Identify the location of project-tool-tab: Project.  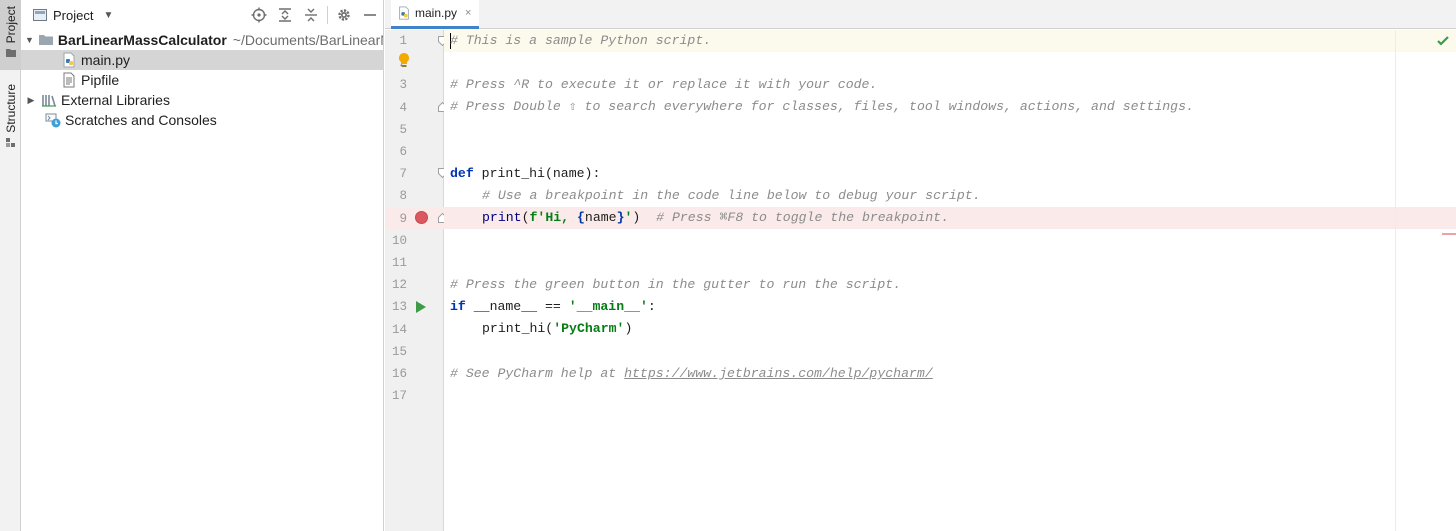
(10, 35).